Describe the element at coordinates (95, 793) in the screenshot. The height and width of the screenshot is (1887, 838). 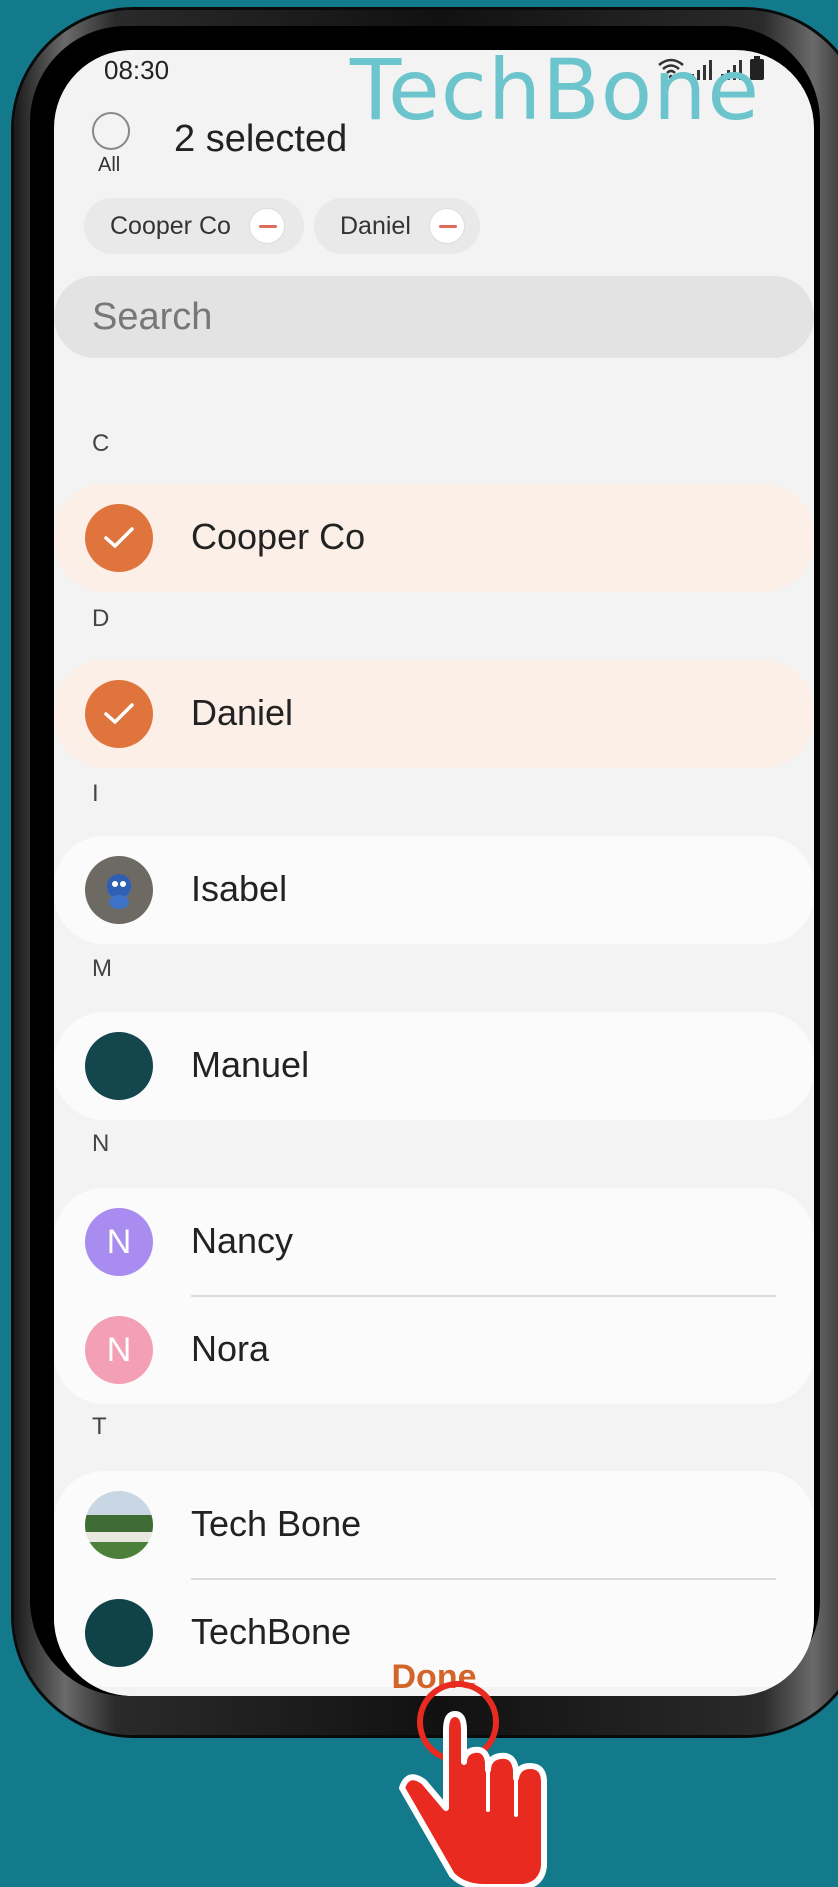
I see `section-header-i: I` at that location.